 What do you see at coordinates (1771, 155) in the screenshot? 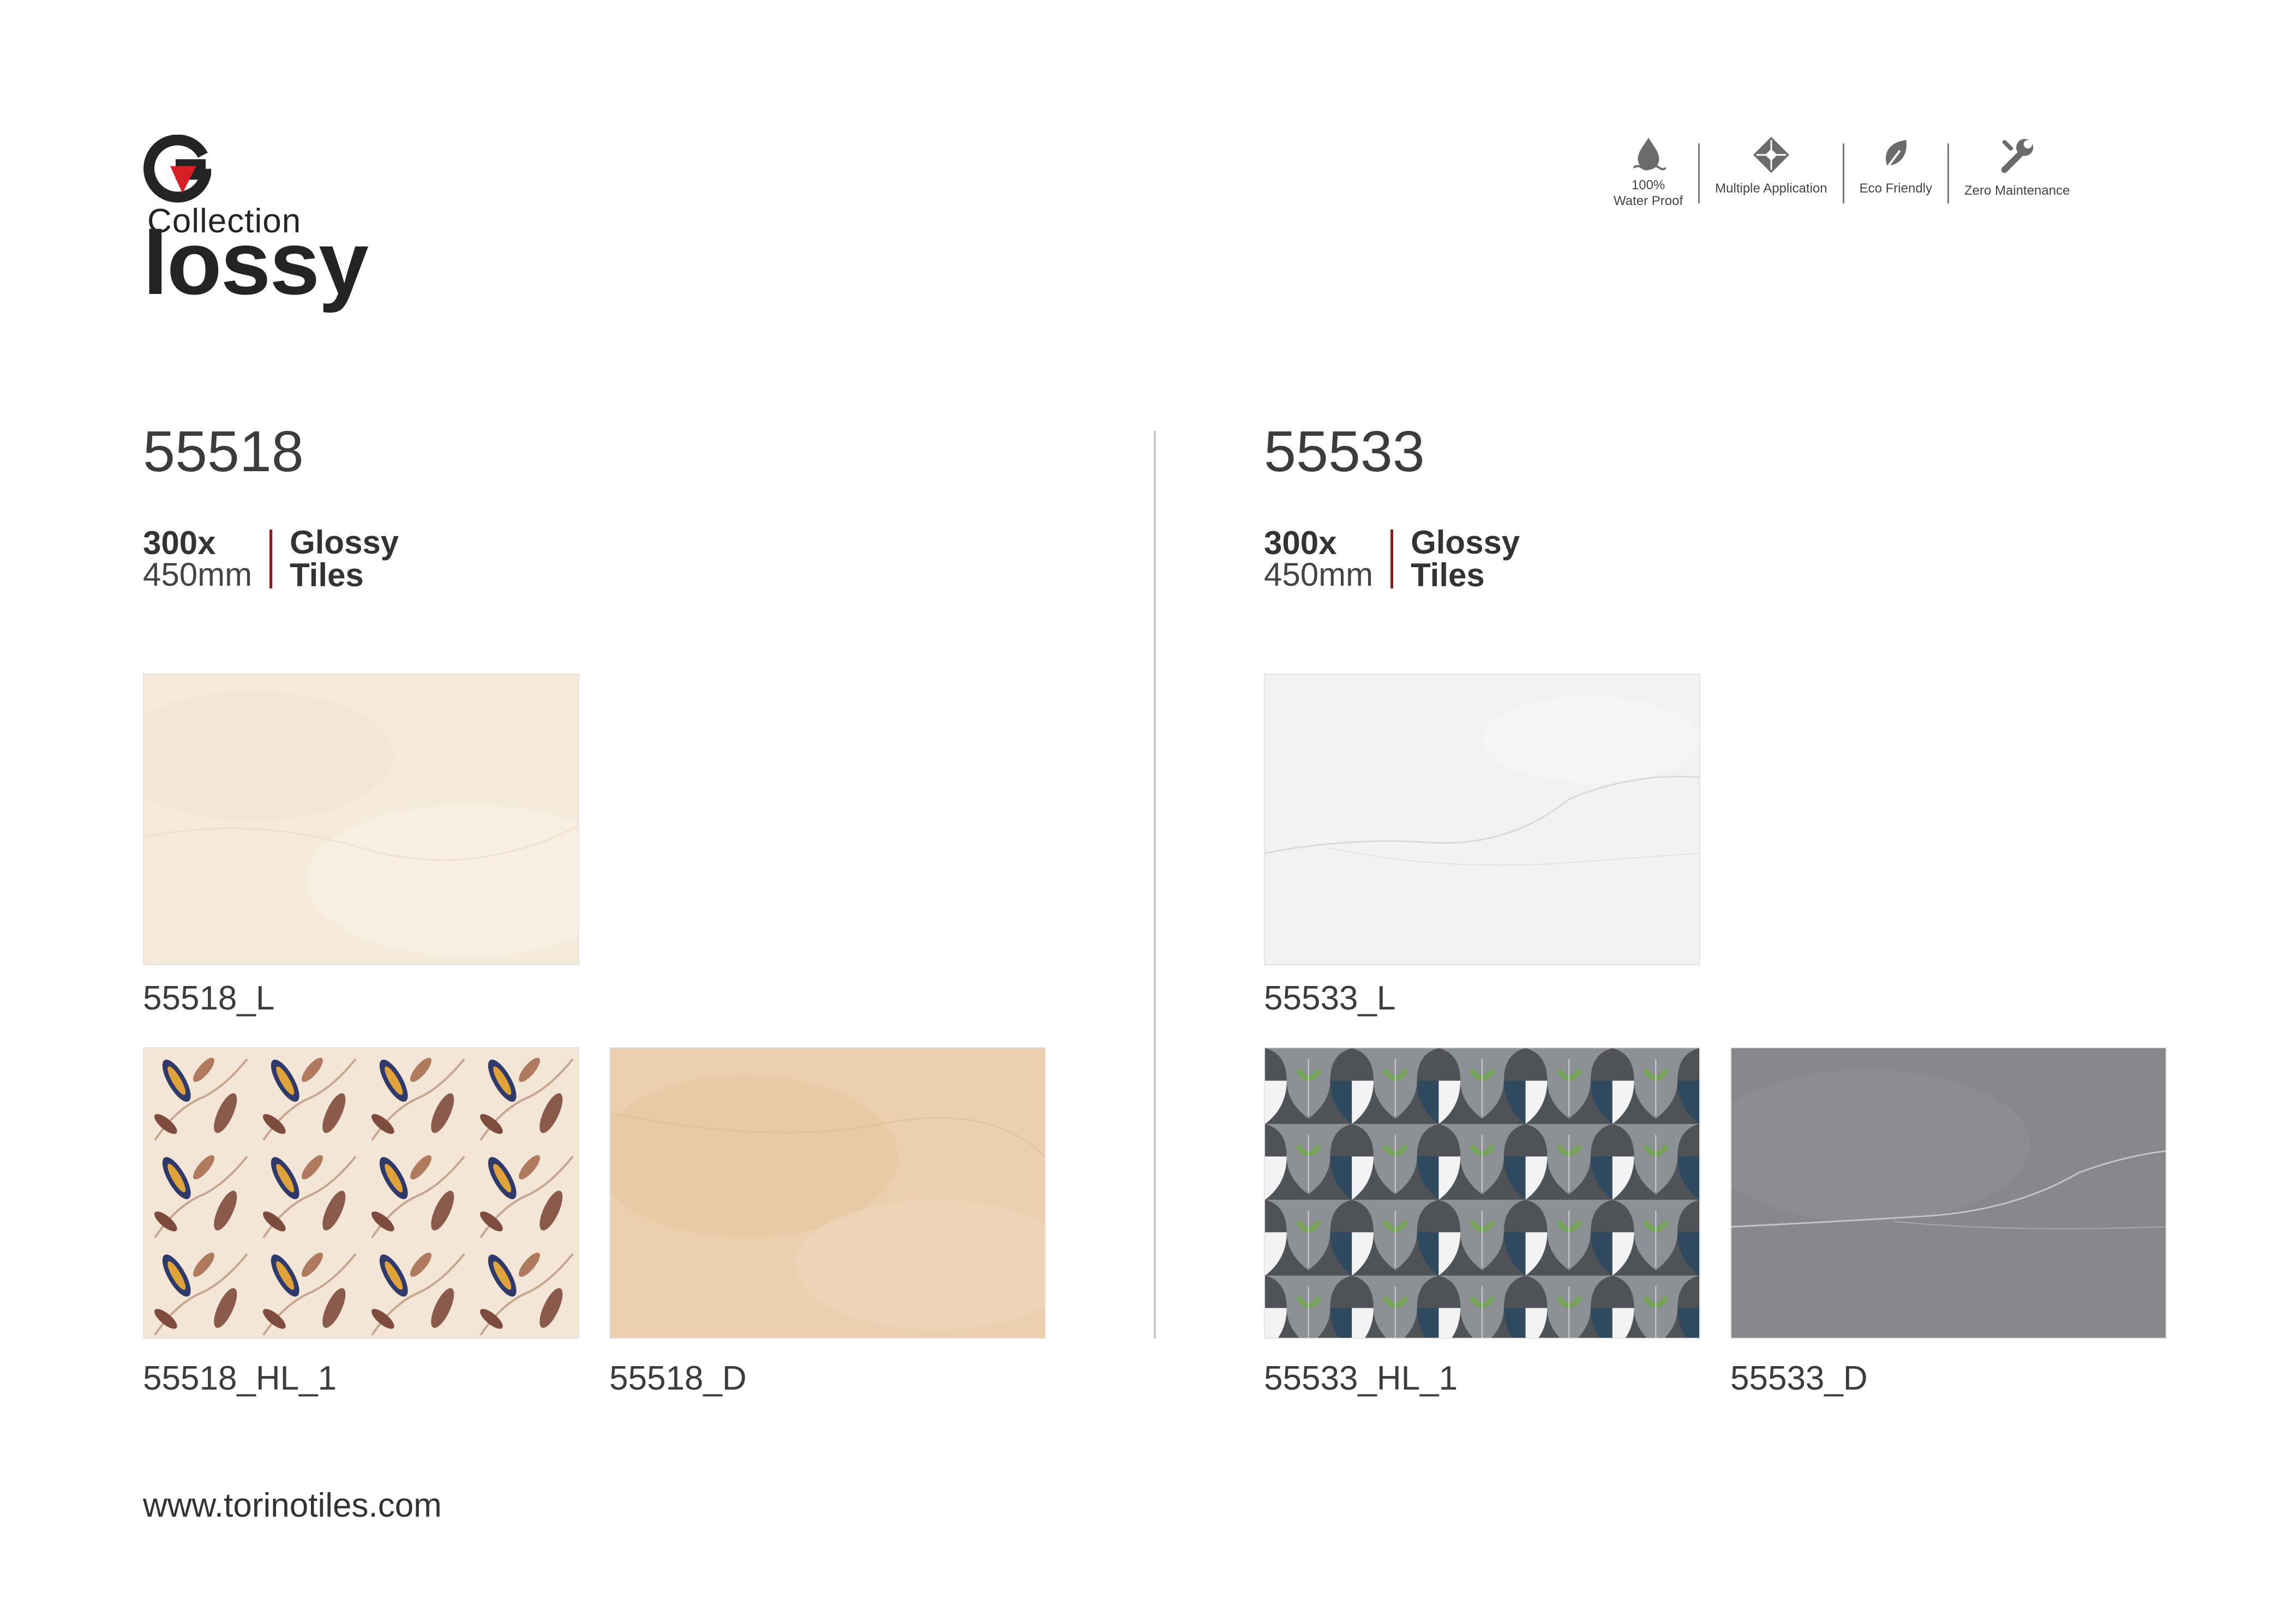
I see `tiles-pattern-icon` at bounding box center [1771, 155].